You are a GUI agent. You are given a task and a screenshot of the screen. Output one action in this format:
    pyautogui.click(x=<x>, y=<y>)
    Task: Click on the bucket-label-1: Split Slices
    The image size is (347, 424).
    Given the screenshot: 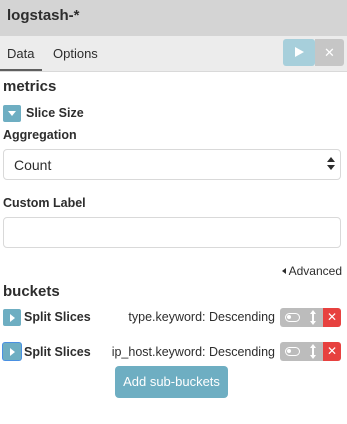 What is the action you would take?
    pyautogui.click(x=57, y=317)
    